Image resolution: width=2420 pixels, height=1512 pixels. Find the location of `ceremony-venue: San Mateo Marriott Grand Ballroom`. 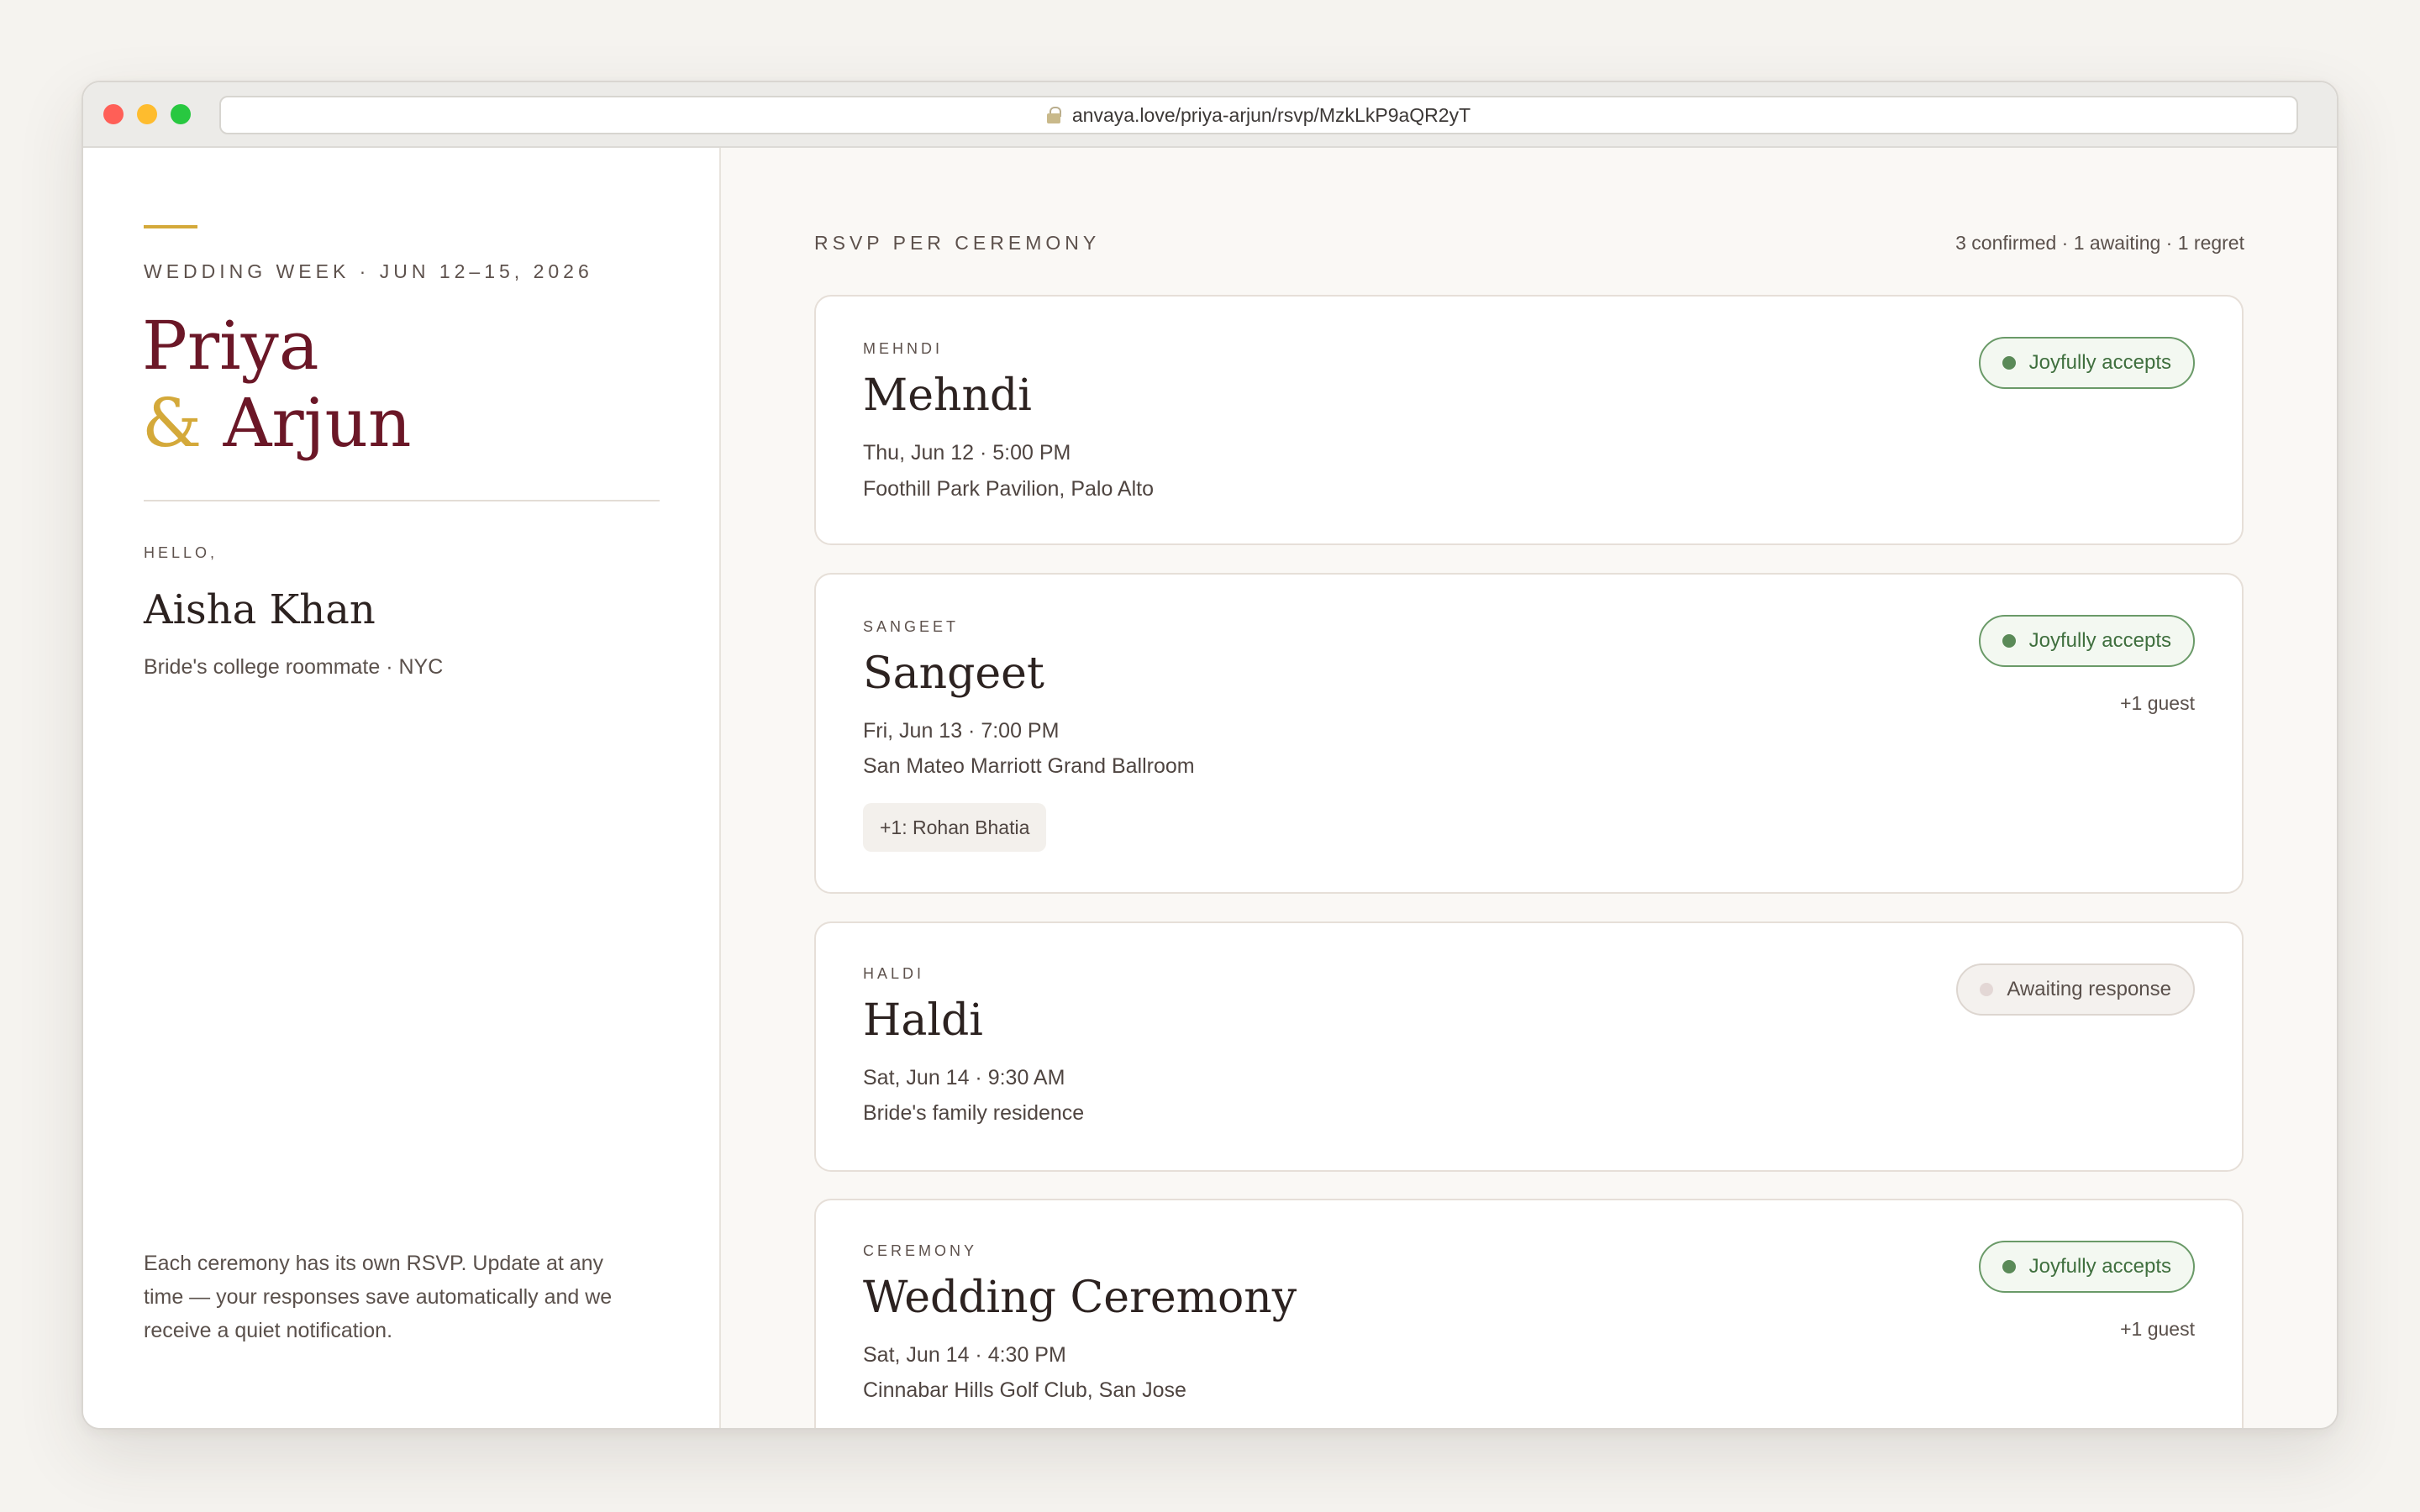

ceremony-venue: San Mateo Marriott Grand Ballroom is located at coordinates (1029, 766).